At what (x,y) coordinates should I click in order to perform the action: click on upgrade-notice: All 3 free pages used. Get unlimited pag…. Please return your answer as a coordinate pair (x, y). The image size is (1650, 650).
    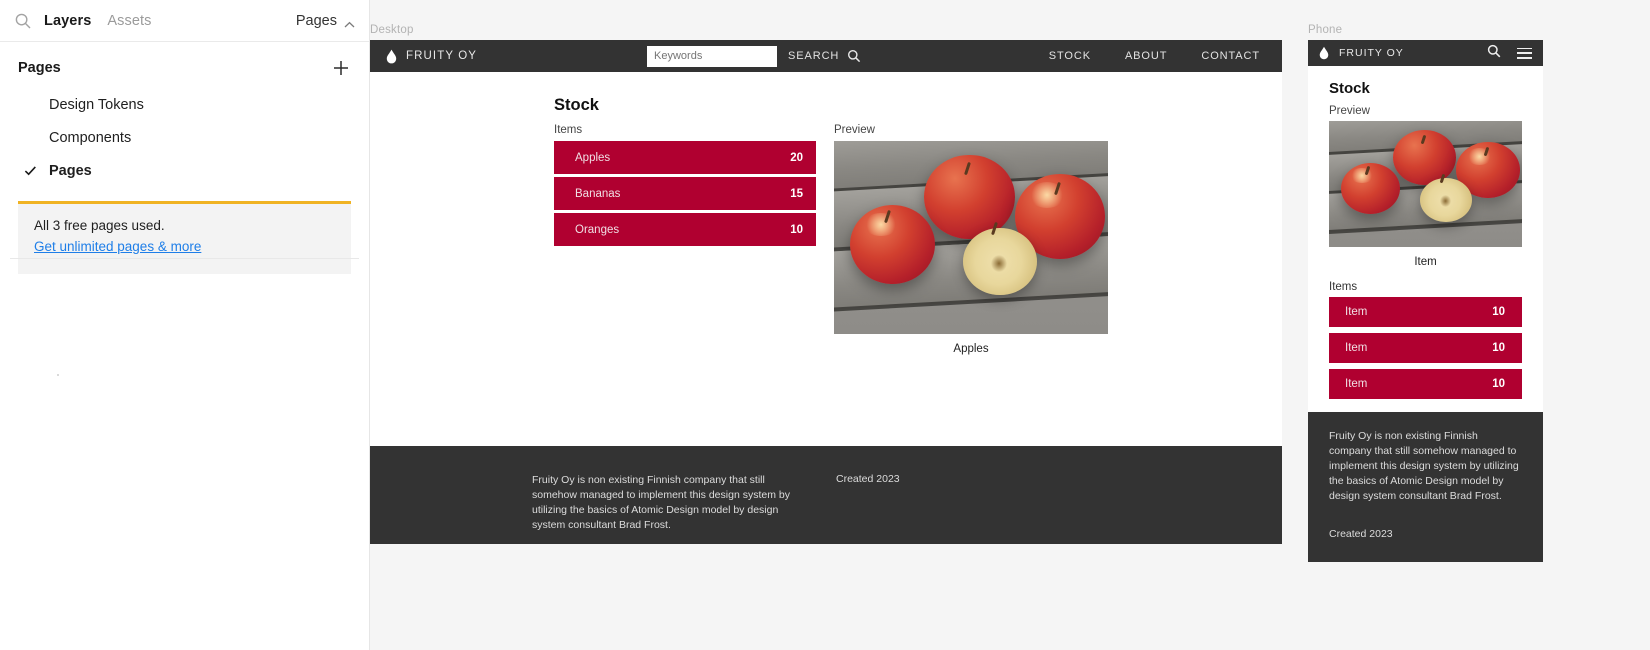
    Looking at the image, I should click on (184, 237).